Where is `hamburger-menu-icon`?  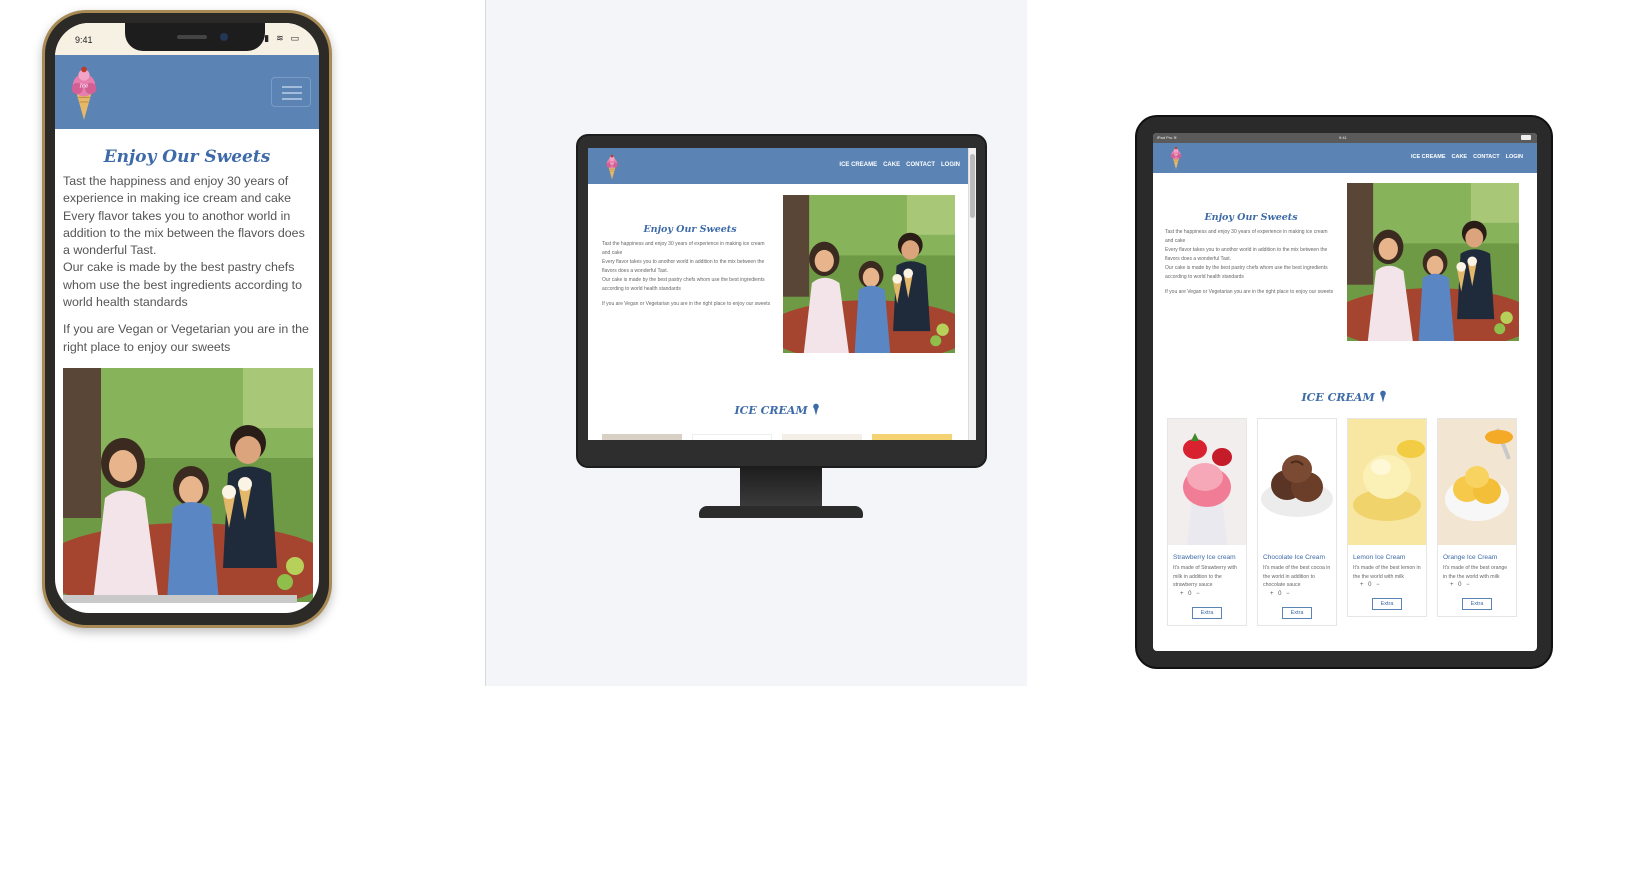 hamburger-menu-icon is located at coordinates (291, 92).